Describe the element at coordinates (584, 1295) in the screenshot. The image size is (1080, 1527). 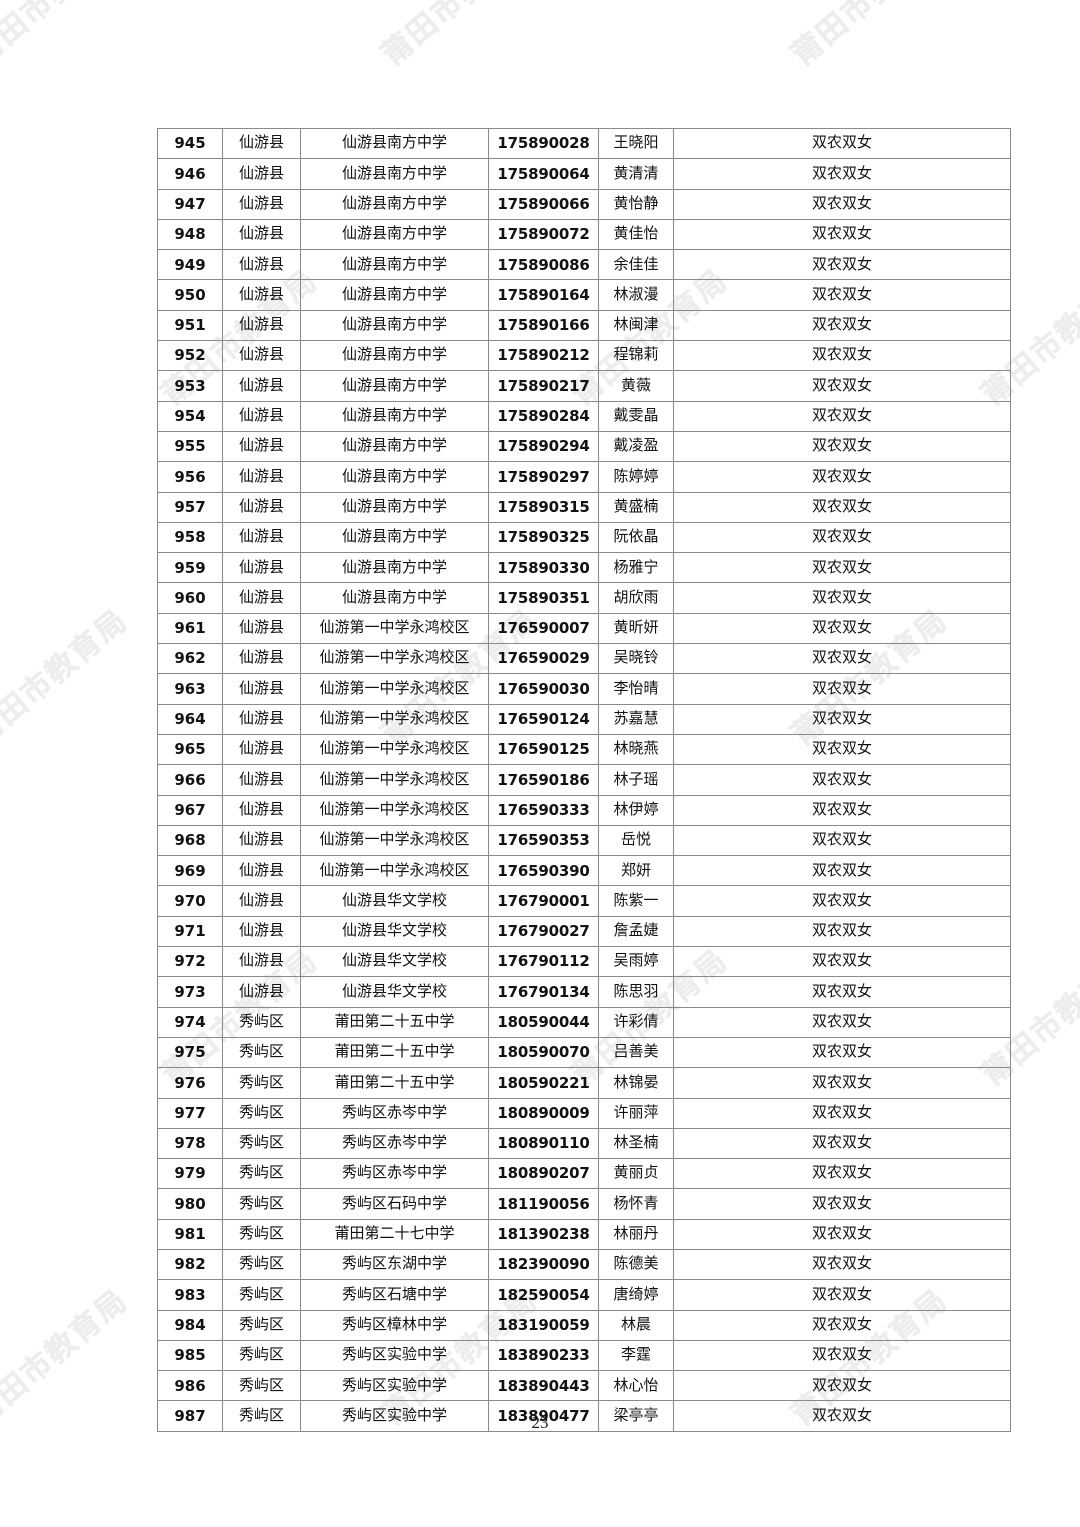
I see `table-row: 983 秀屿区 秀屿区石塘中学 182590054 唐绮婷 双农双女` at that location.